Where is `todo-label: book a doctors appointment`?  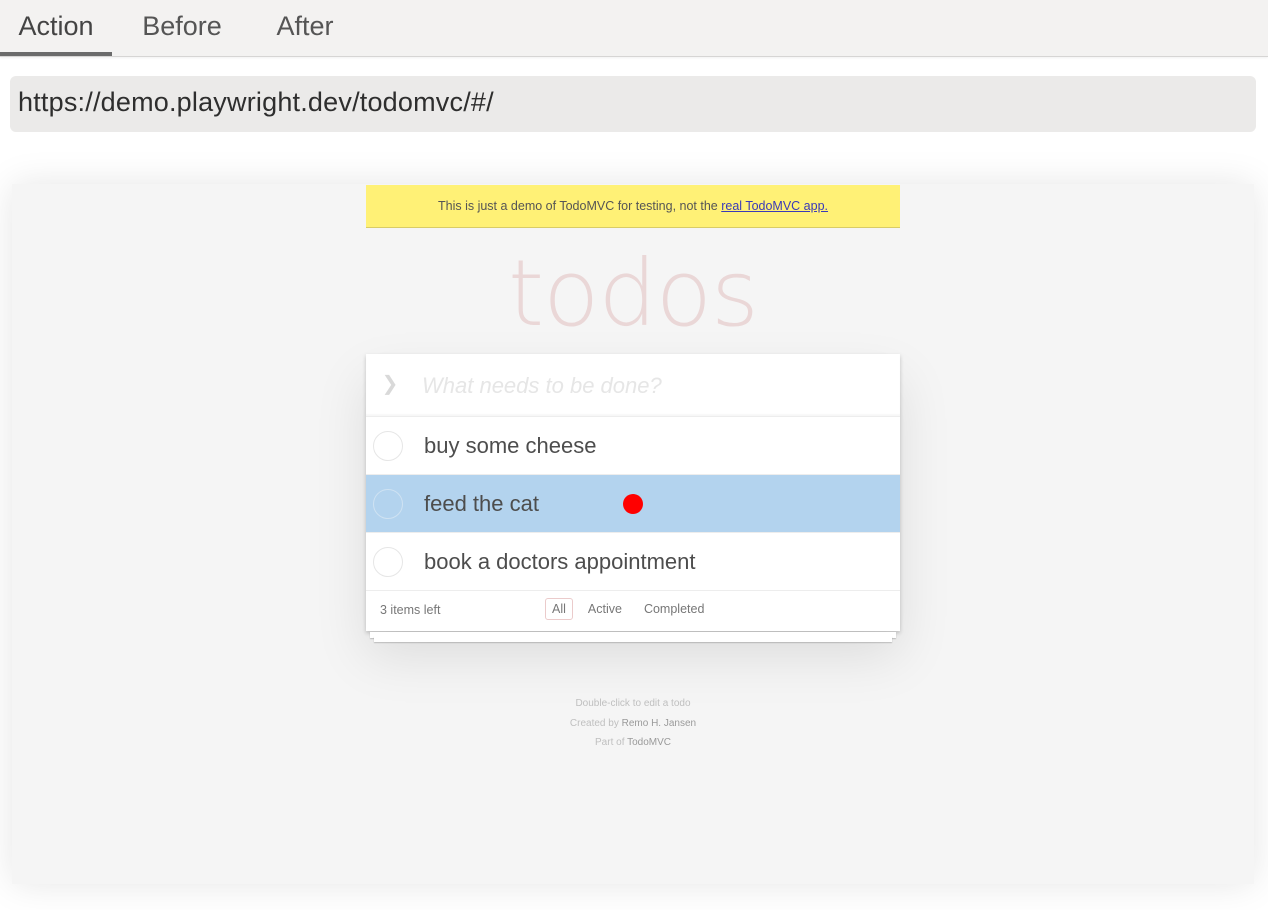
todo-label: book a doctors appointment is located at coordinates (560, 561).